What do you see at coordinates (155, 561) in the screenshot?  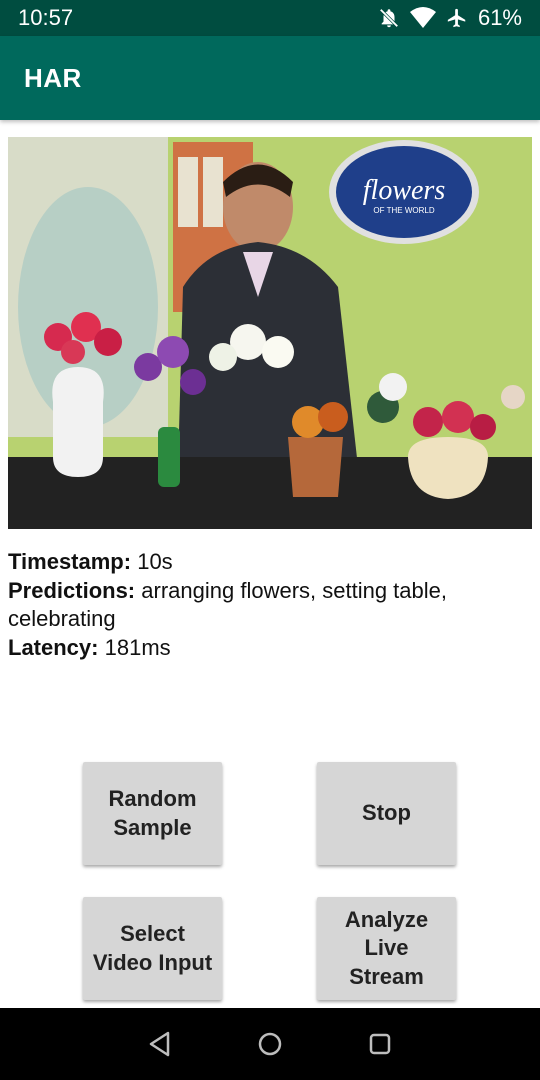 I see `timestamp-value: 10s` at bounding box center [155, 561].